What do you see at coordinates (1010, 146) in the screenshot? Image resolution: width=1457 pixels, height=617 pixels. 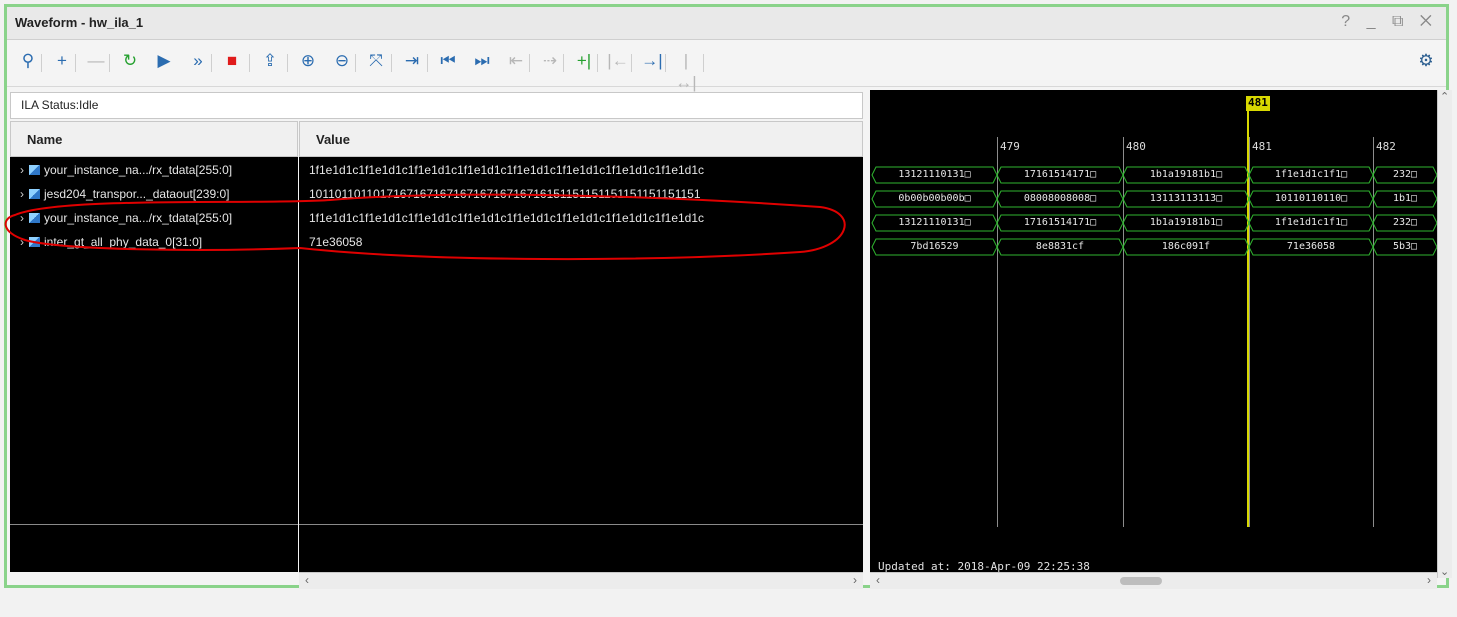 I see `time-tick-label: 479` at bounding box center [1010, 146].